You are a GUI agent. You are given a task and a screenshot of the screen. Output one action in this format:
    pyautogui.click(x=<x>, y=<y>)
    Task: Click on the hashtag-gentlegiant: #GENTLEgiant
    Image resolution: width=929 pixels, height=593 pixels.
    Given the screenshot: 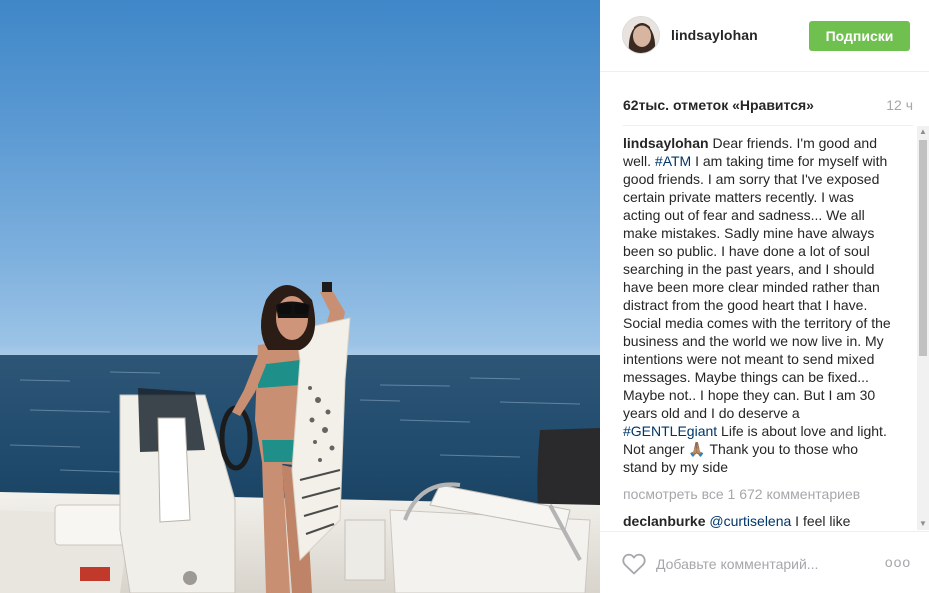 What is the action you would take?
    pyautogui.click(x=670, y=431)
    